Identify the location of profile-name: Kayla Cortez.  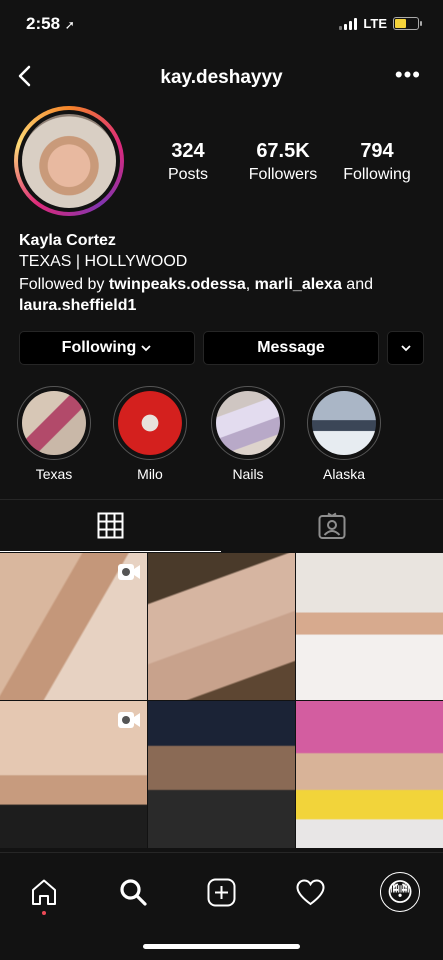
(67, 240).